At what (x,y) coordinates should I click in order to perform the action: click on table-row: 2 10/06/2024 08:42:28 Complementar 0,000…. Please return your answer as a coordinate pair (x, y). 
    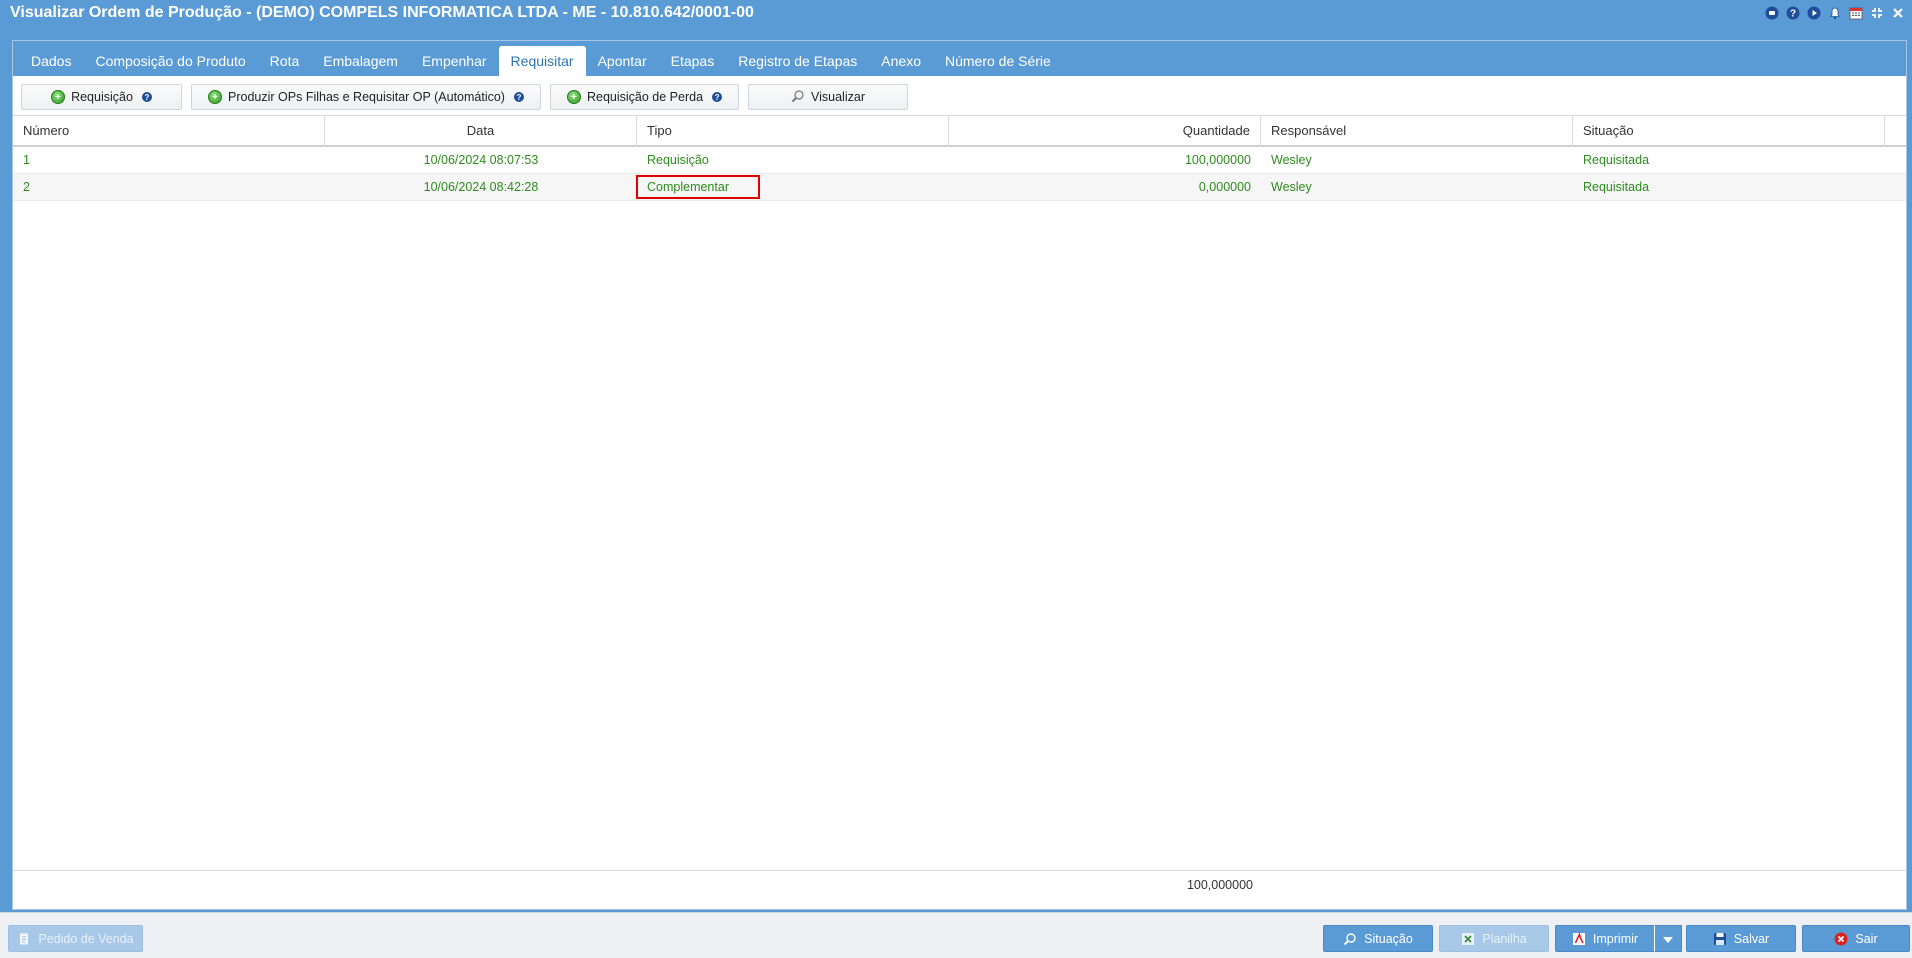
    Looking at the image, I should click on (959, 187).